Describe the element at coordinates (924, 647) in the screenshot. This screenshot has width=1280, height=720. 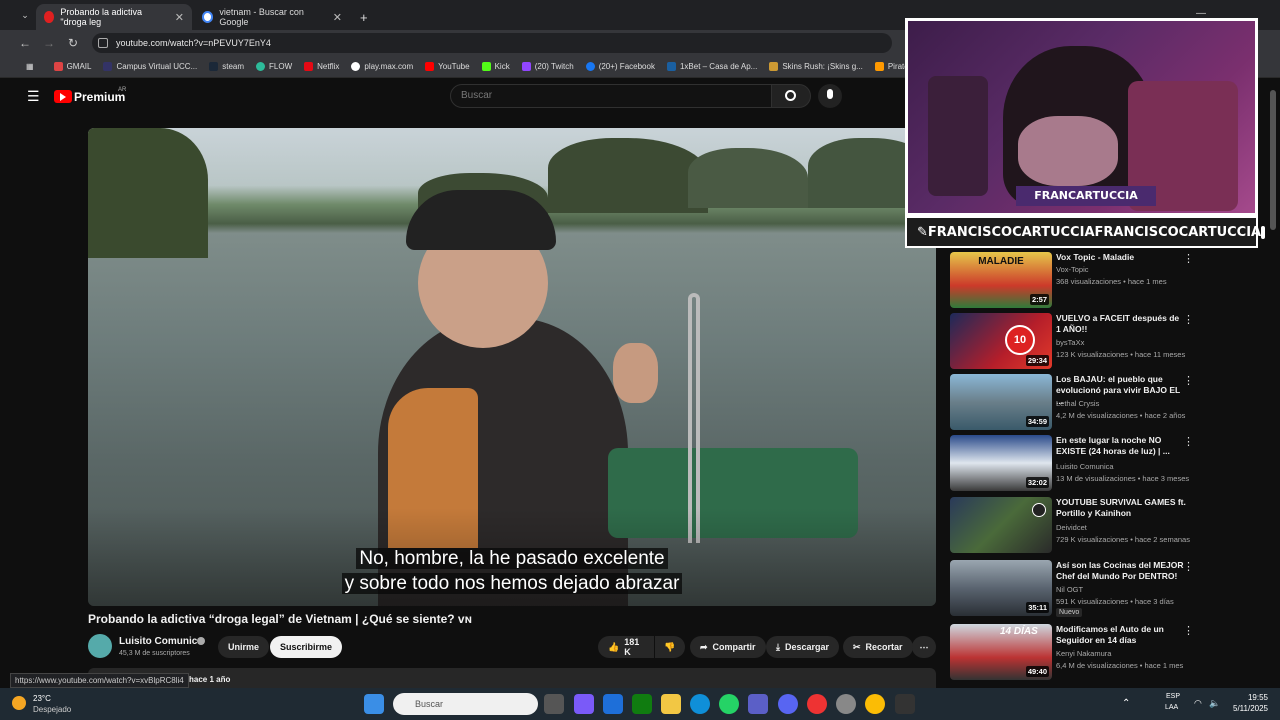
I see `more-actions-button: ⋯` at that location.